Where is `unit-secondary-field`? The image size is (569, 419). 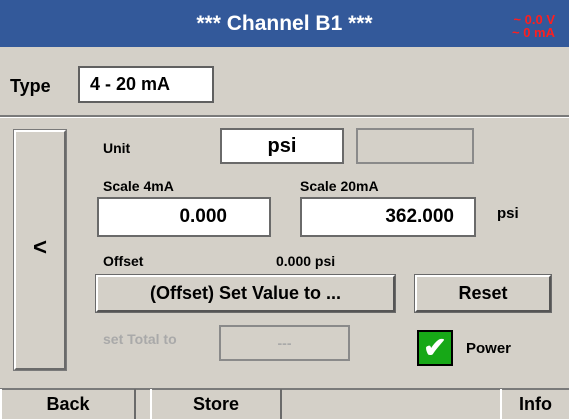 unit-secondary-field is located at coordinates (415, 146).